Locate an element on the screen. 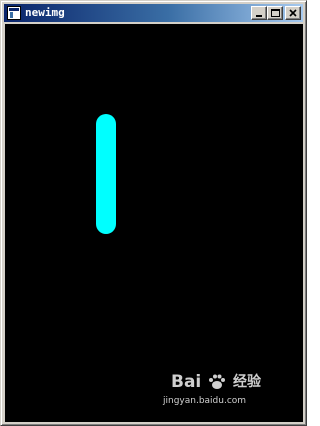 This screenshot has width=320, height=426. watermark-logo-text: Bai is located at coordinates (186, 382).